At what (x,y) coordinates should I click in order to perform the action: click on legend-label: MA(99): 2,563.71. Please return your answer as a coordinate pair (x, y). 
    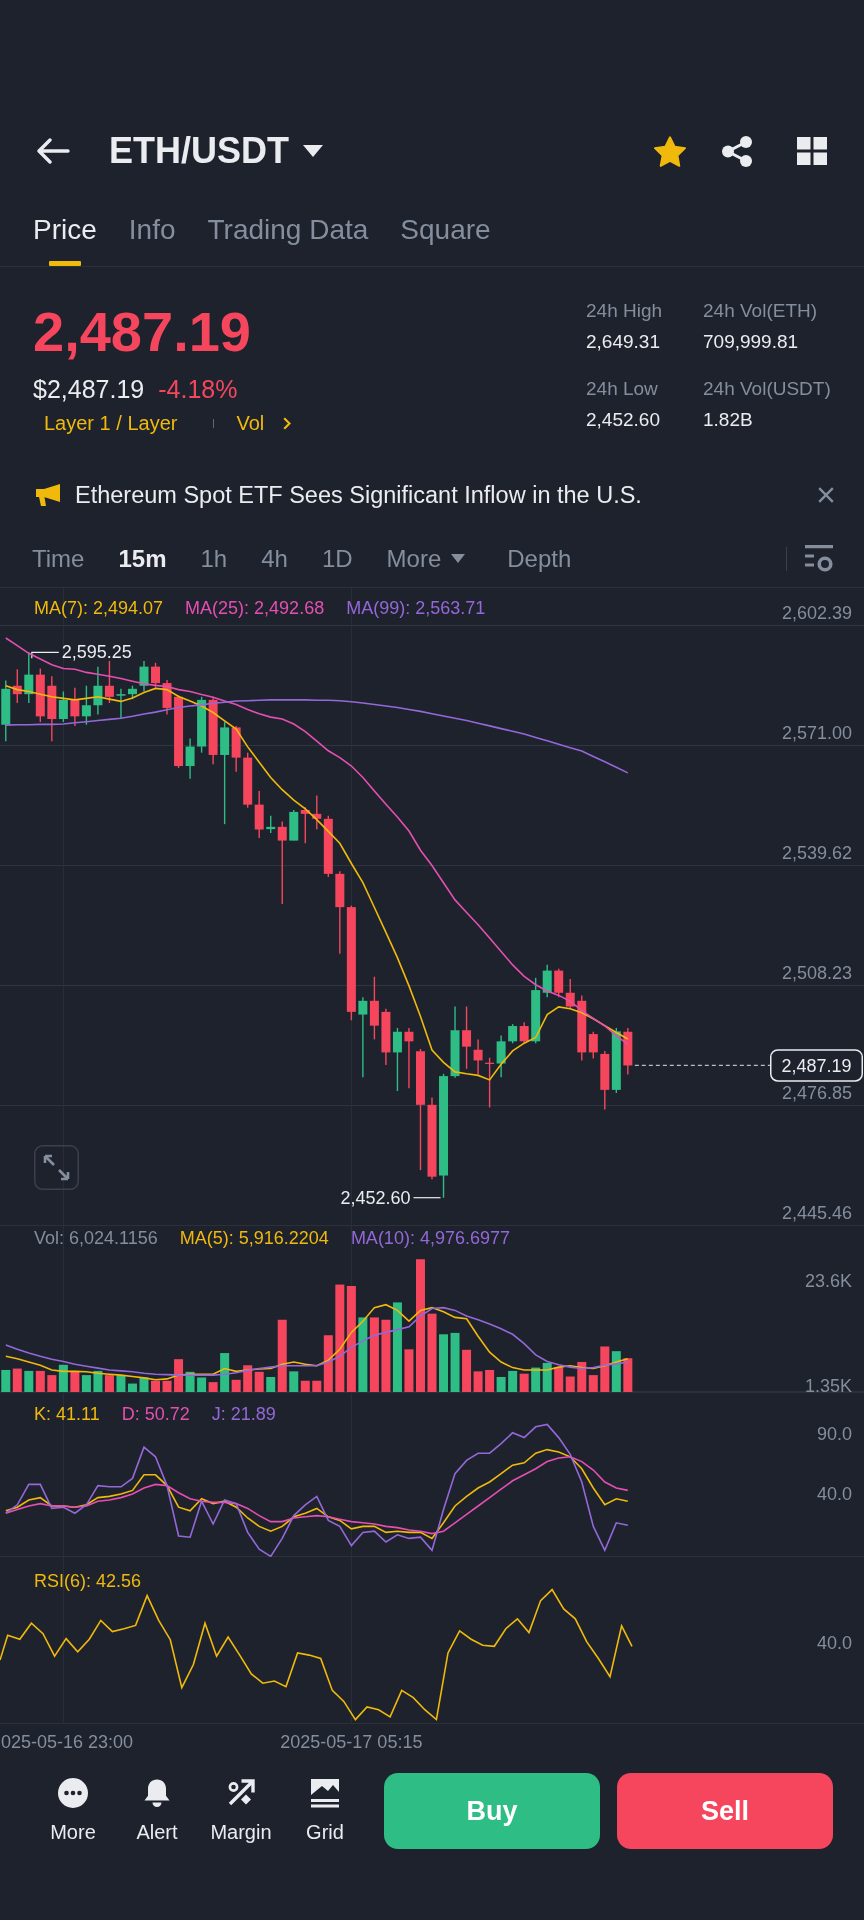
    Looking at the image, I should click on (416, 608).